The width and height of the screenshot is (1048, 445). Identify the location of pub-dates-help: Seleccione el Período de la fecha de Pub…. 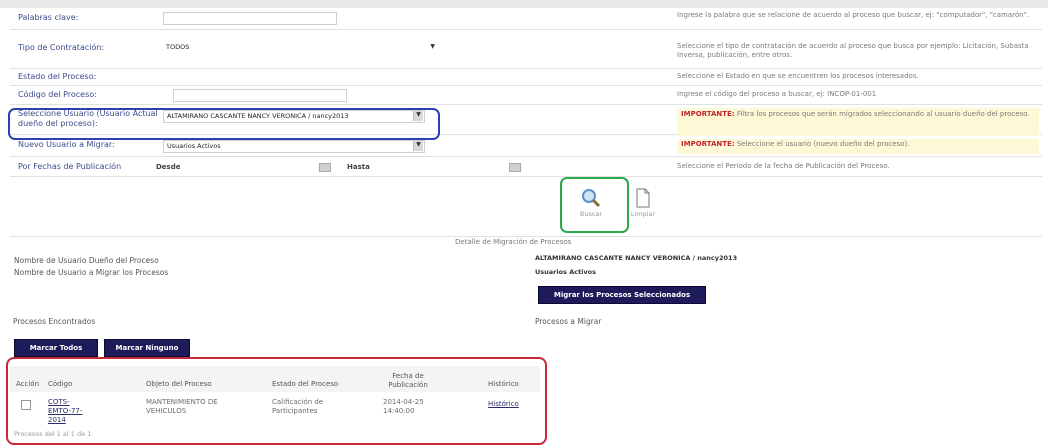
(783, 166).